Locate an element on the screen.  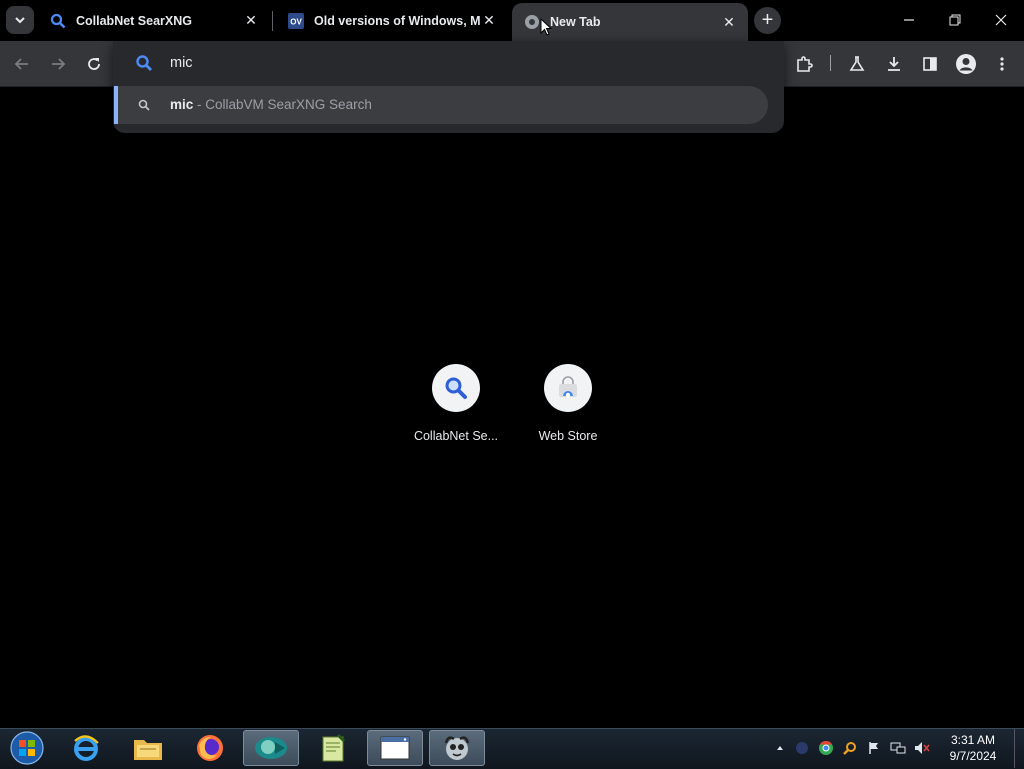
labs-button is located at coordinates (857, 64).